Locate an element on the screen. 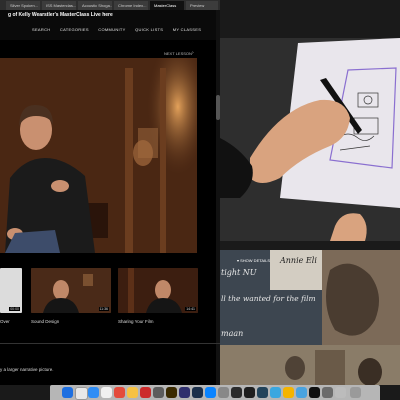 The width and height of the screenshot is (400, 400). mail-icon is located at coordinates (106, 392).